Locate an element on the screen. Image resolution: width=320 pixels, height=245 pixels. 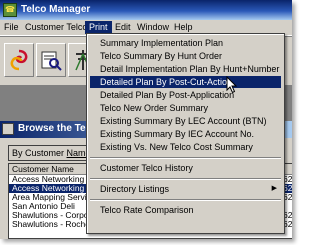
print-menu-item: Customer Telco History is located at coordinates (185, 168).